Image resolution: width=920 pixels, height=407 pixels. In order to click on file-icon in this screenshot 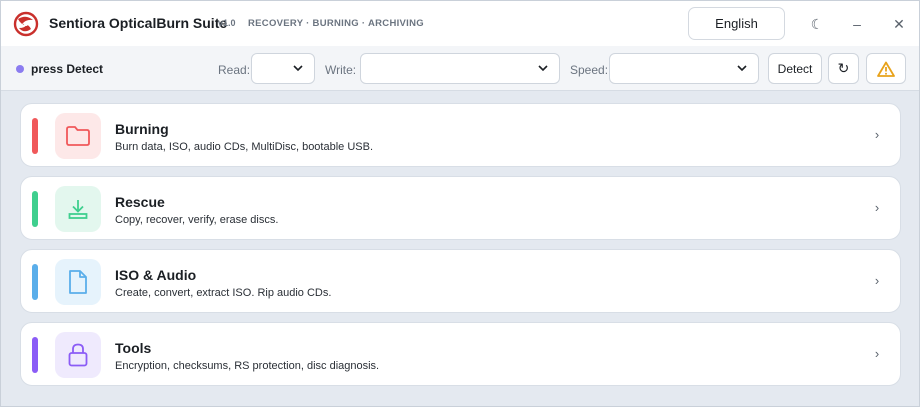, I will do `click(78, 282)`.